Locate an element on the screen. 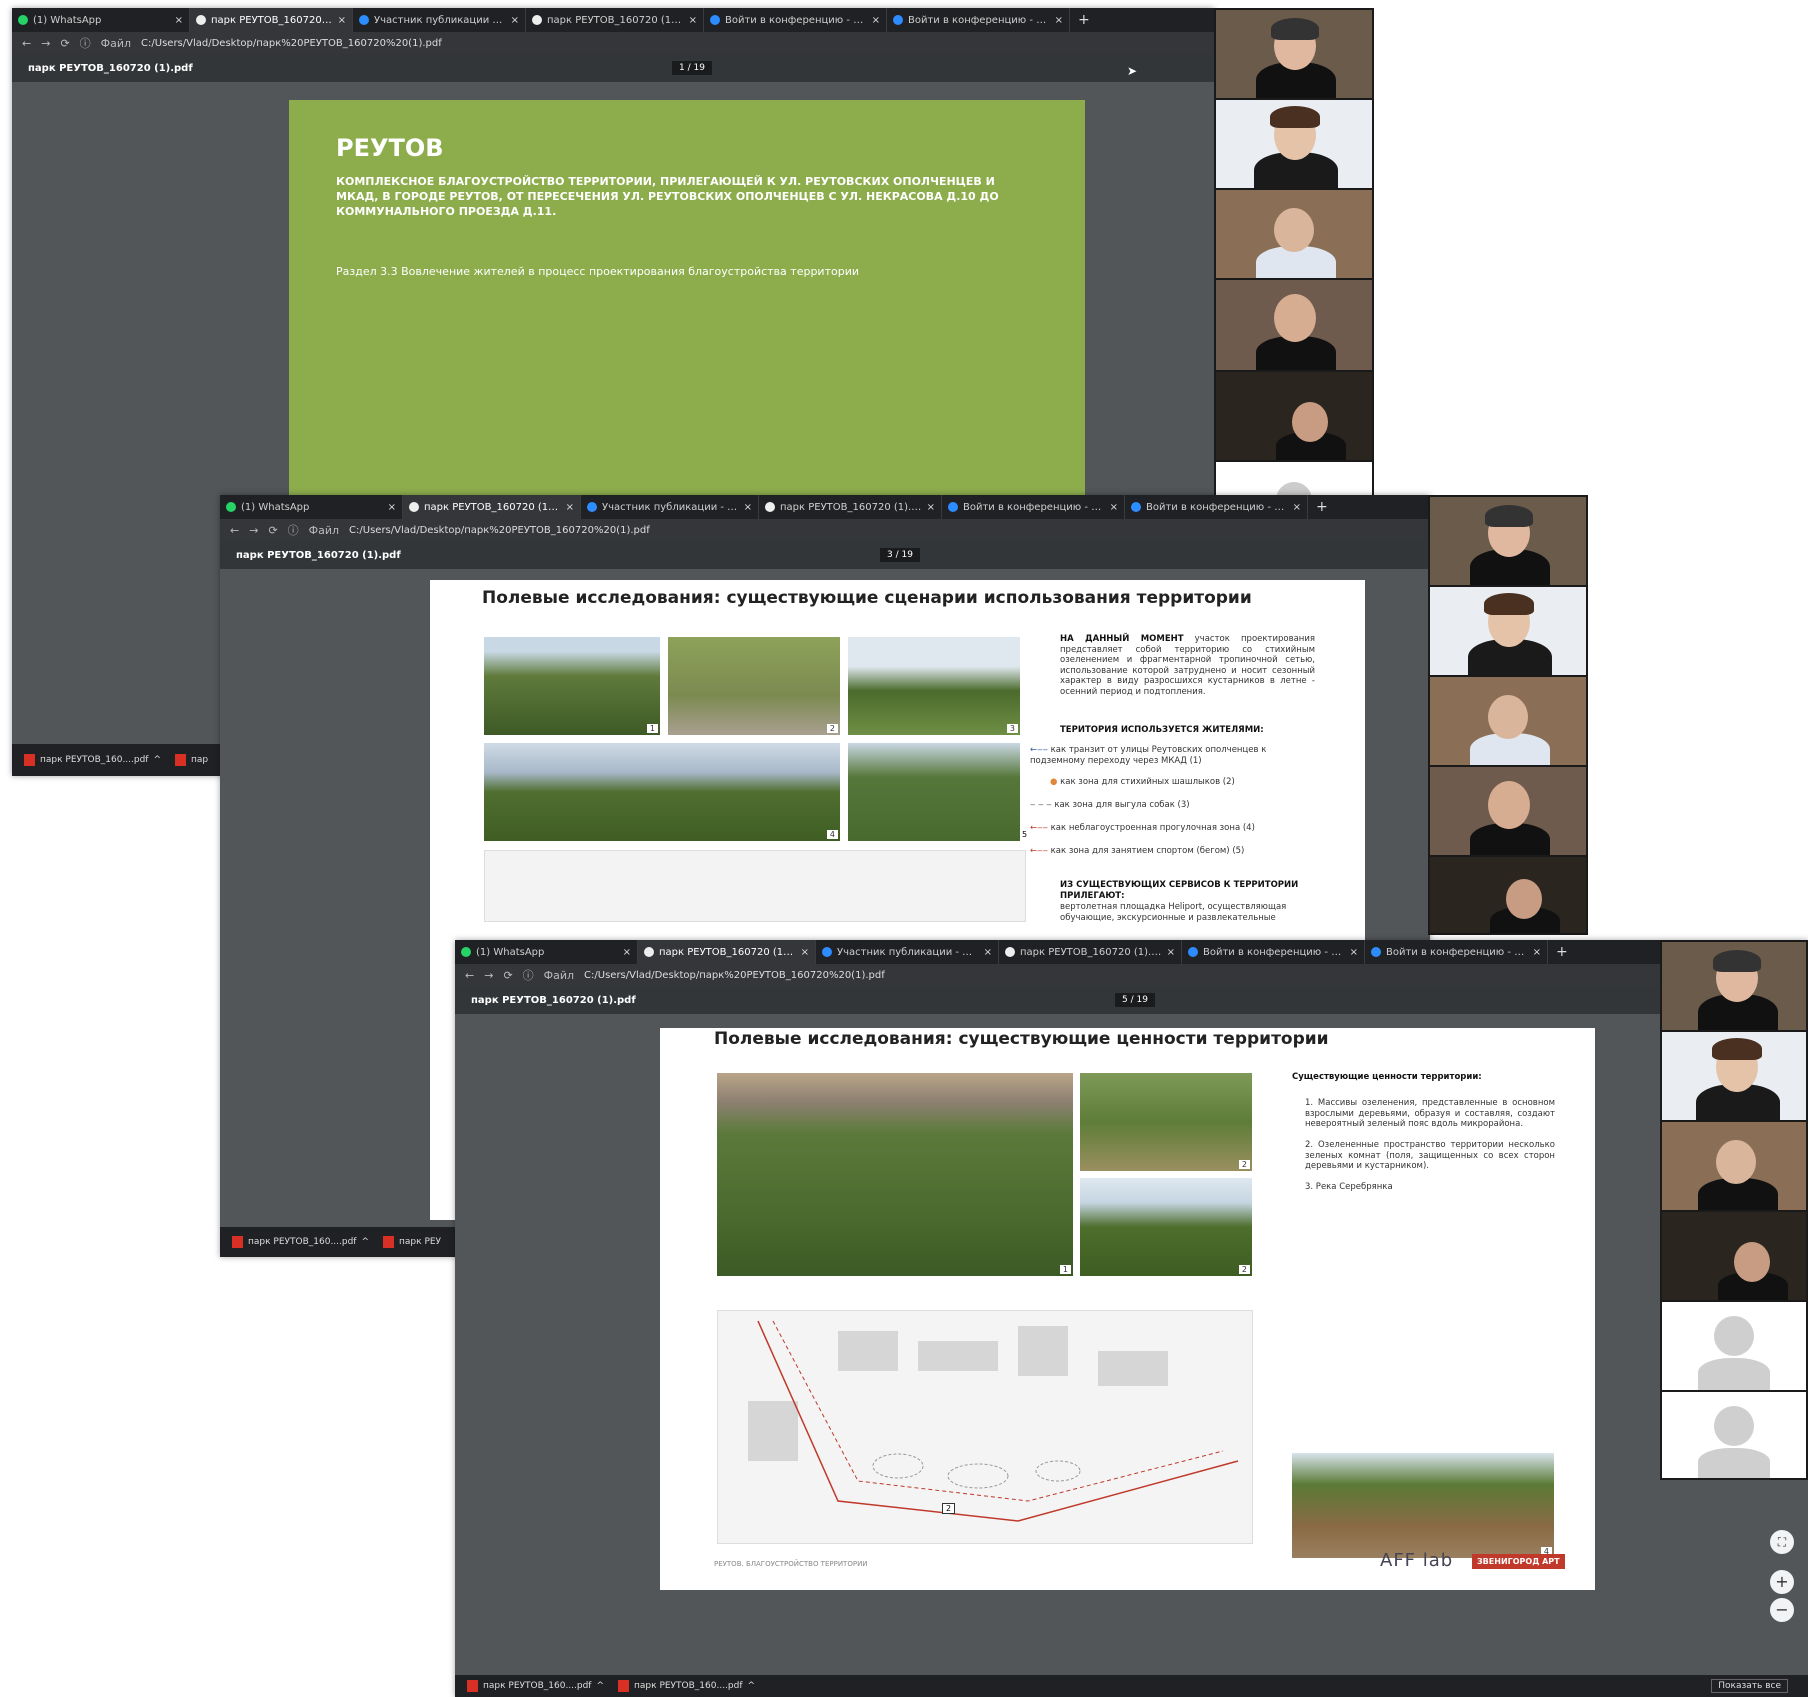  show-all-button: Показать все is located at coordinates (1749, 1686).